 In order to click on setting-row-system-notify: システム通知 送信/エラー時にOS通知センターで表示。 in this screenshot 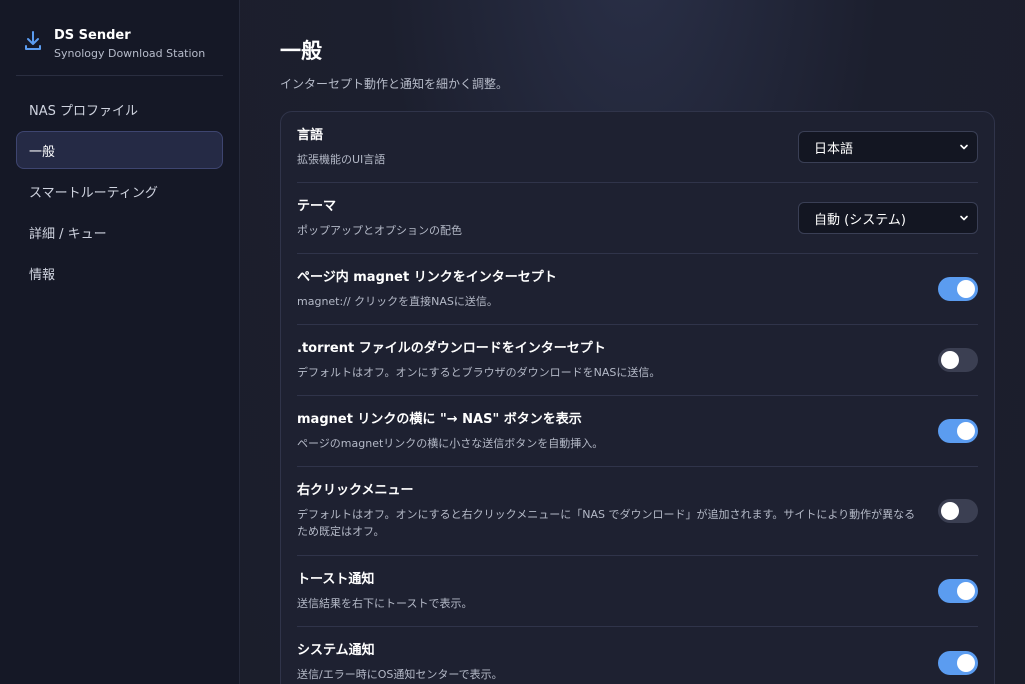, I will do `click(637, 655)`.